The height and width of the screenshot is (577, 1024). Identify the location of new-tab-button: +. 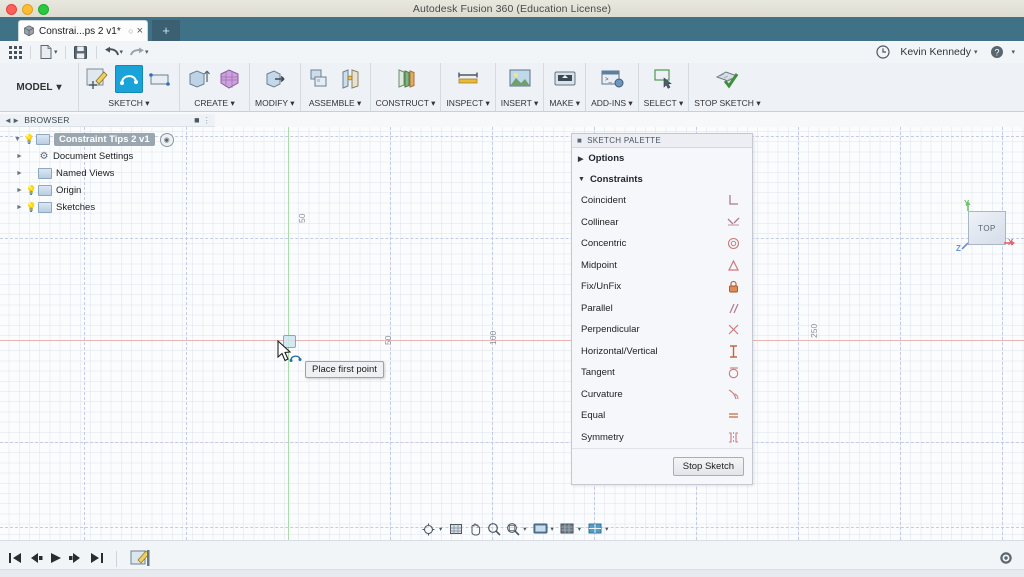
(166, 30).